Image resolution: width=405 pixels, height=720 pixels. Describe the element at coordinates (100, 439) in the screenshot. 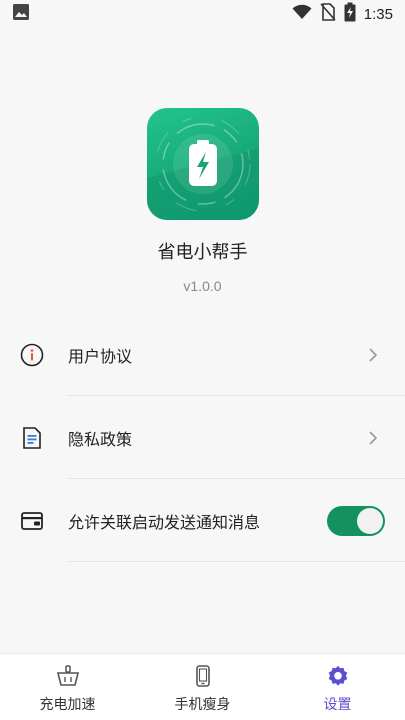

I see `privacy-policy-label: 隐私政策` at that location.